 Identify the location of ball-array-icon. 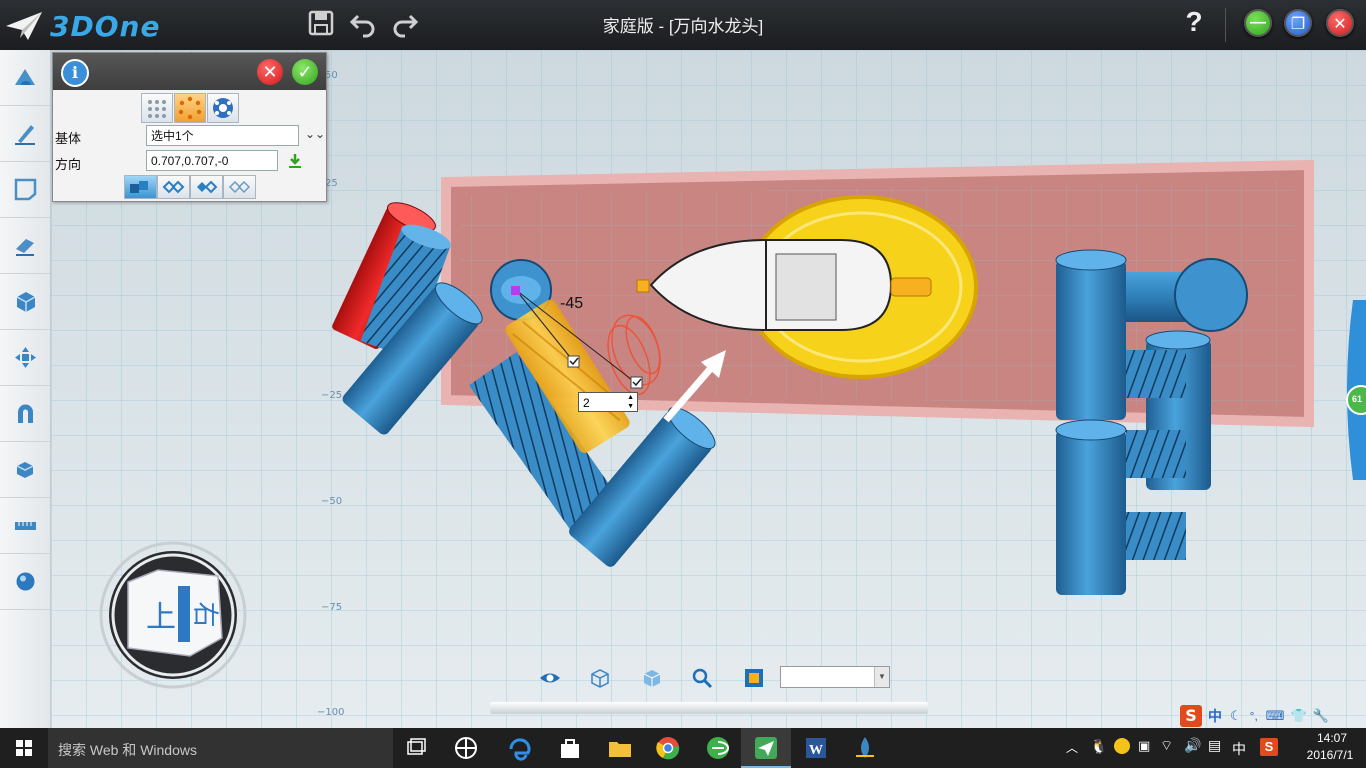
(223, 108).